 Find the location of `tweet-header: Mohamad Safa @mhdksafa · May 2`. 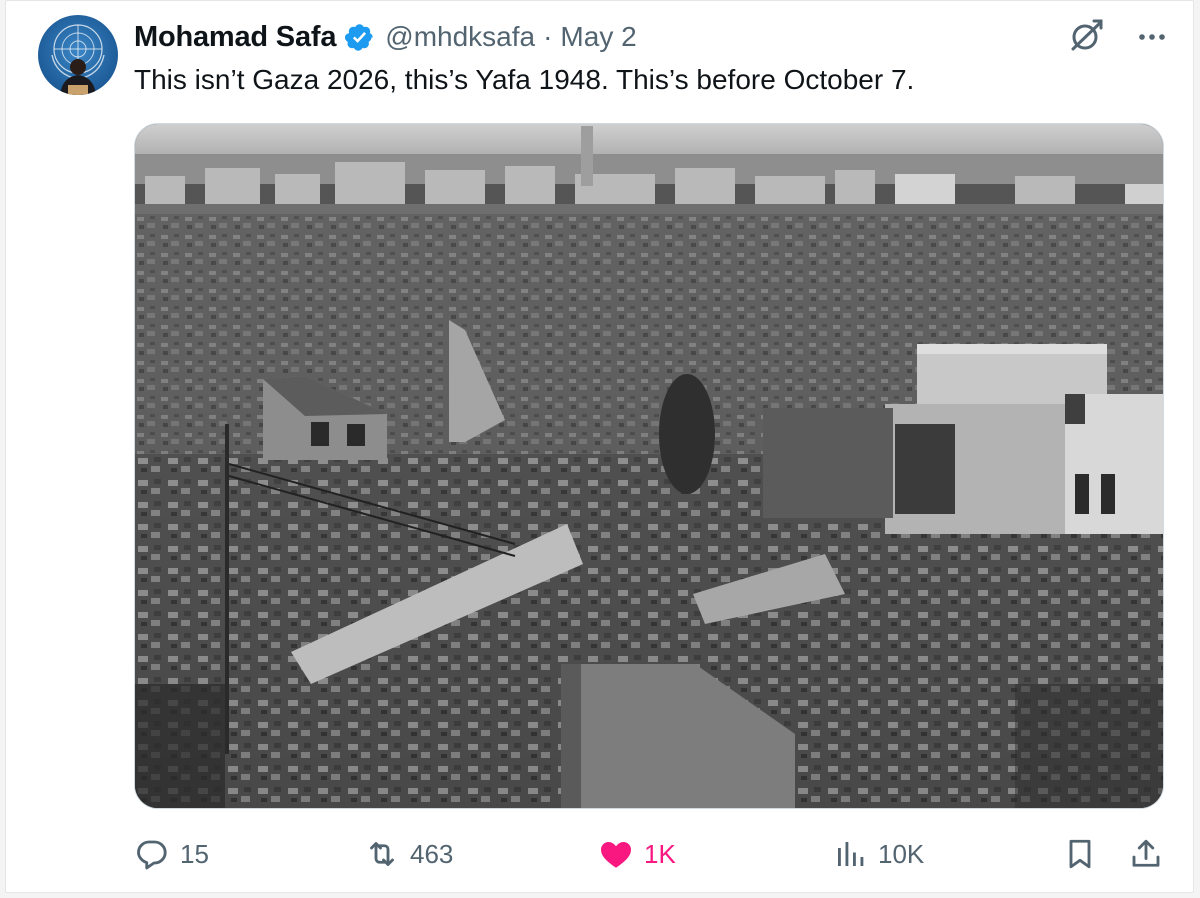

tweet-header: Mohamad Safa @mhdksafa · May 2 is located at coordinates (385, 37).